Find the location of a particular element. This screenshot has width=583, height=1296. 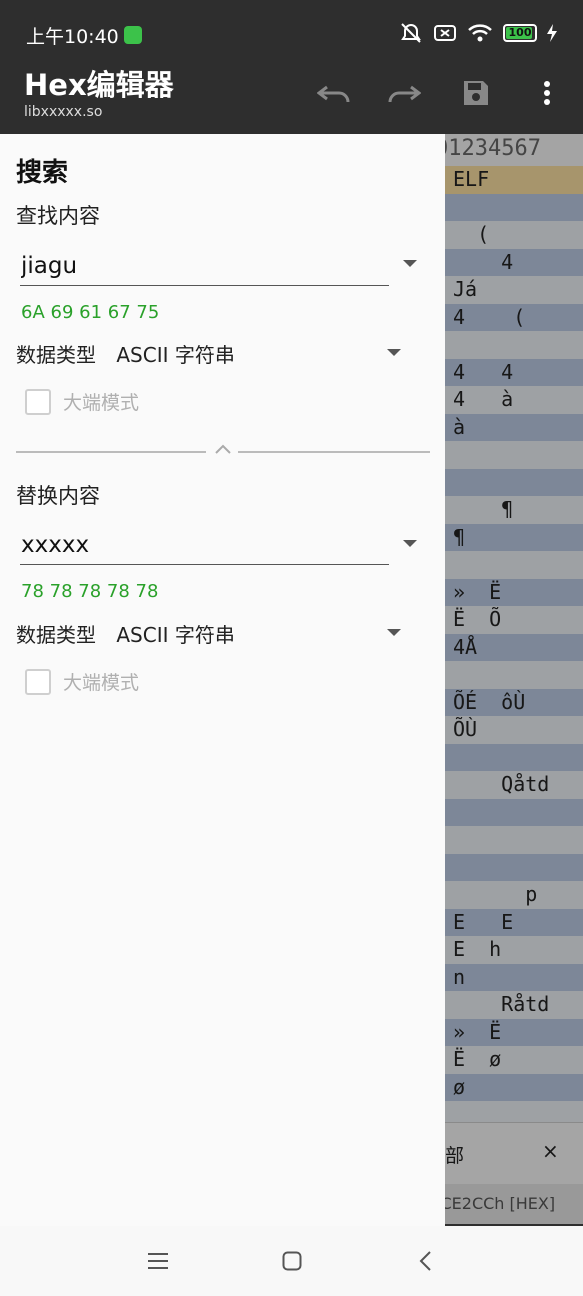

save-icon is located at coordinates (476, 93).